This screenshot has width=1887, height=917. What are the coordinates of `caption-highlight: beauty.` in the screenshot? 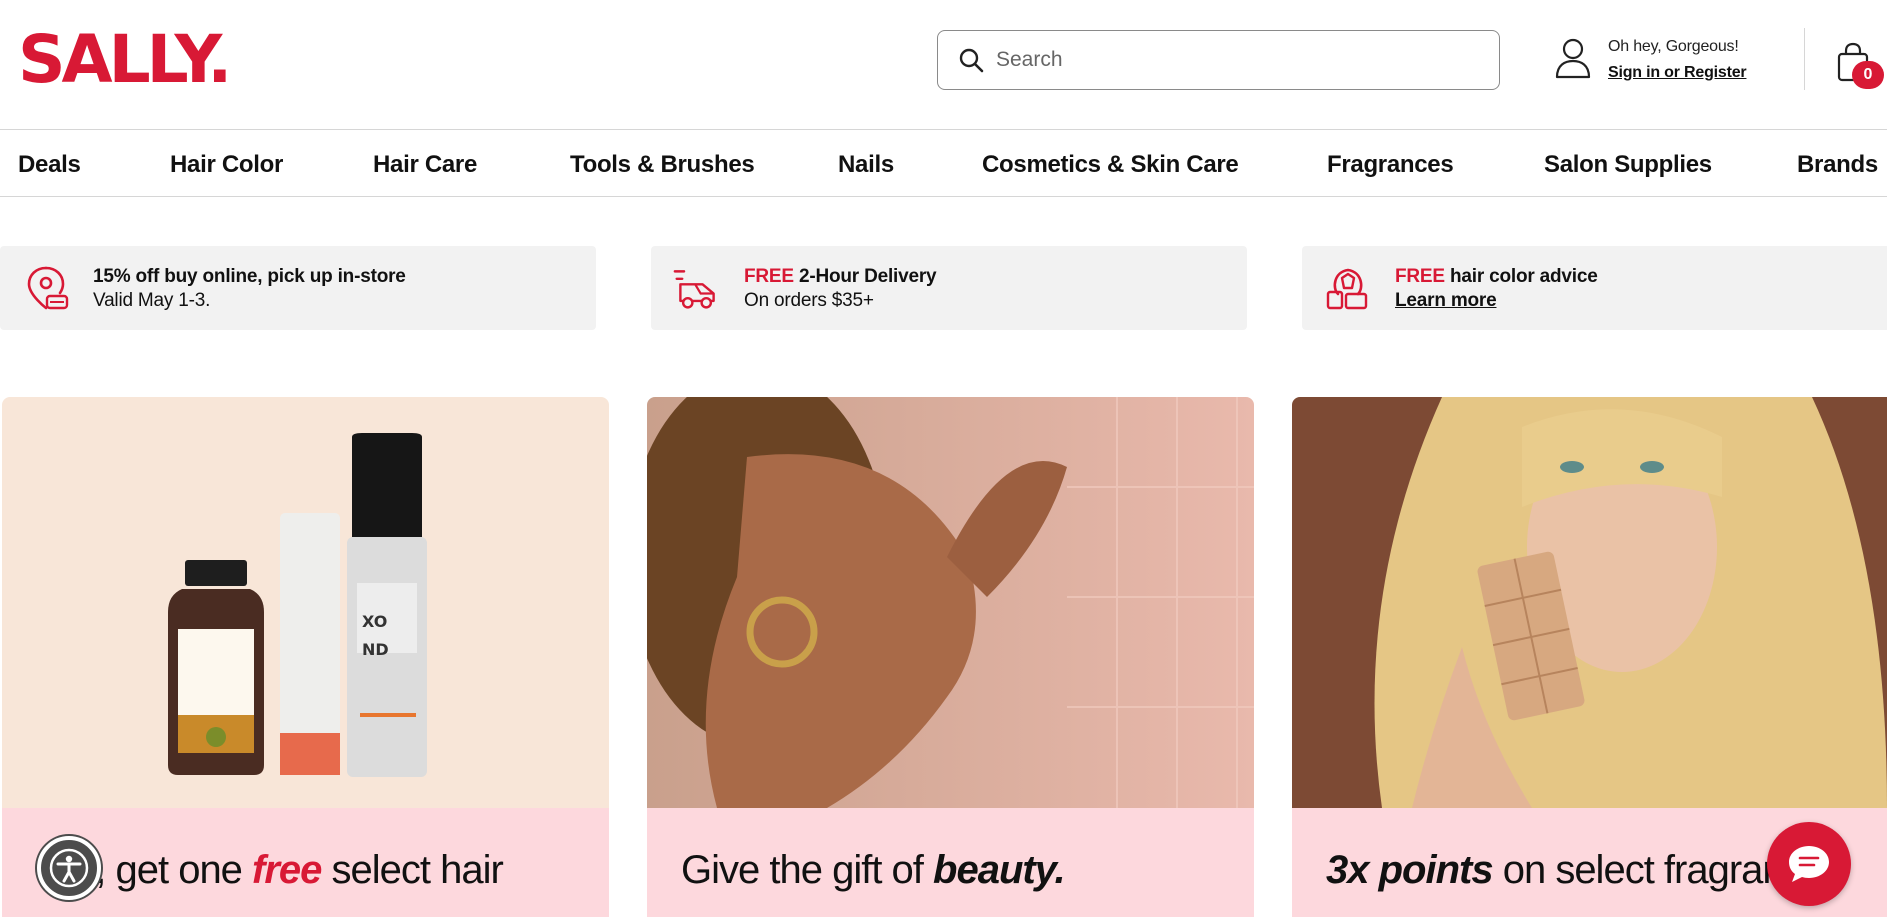 It's located at (999, 870).